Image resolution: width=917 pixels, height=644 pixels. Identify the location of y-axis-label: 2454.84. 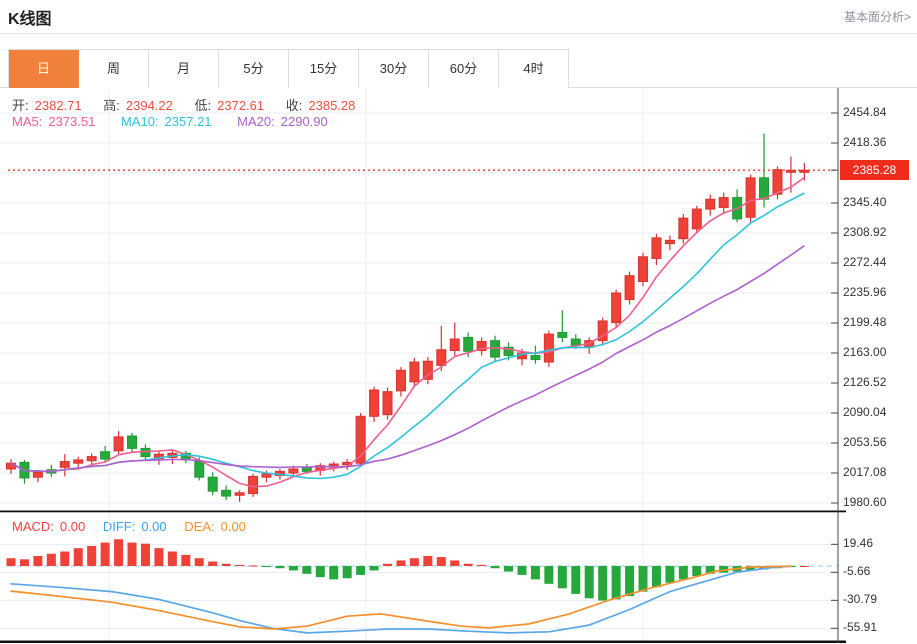
(865, 112).